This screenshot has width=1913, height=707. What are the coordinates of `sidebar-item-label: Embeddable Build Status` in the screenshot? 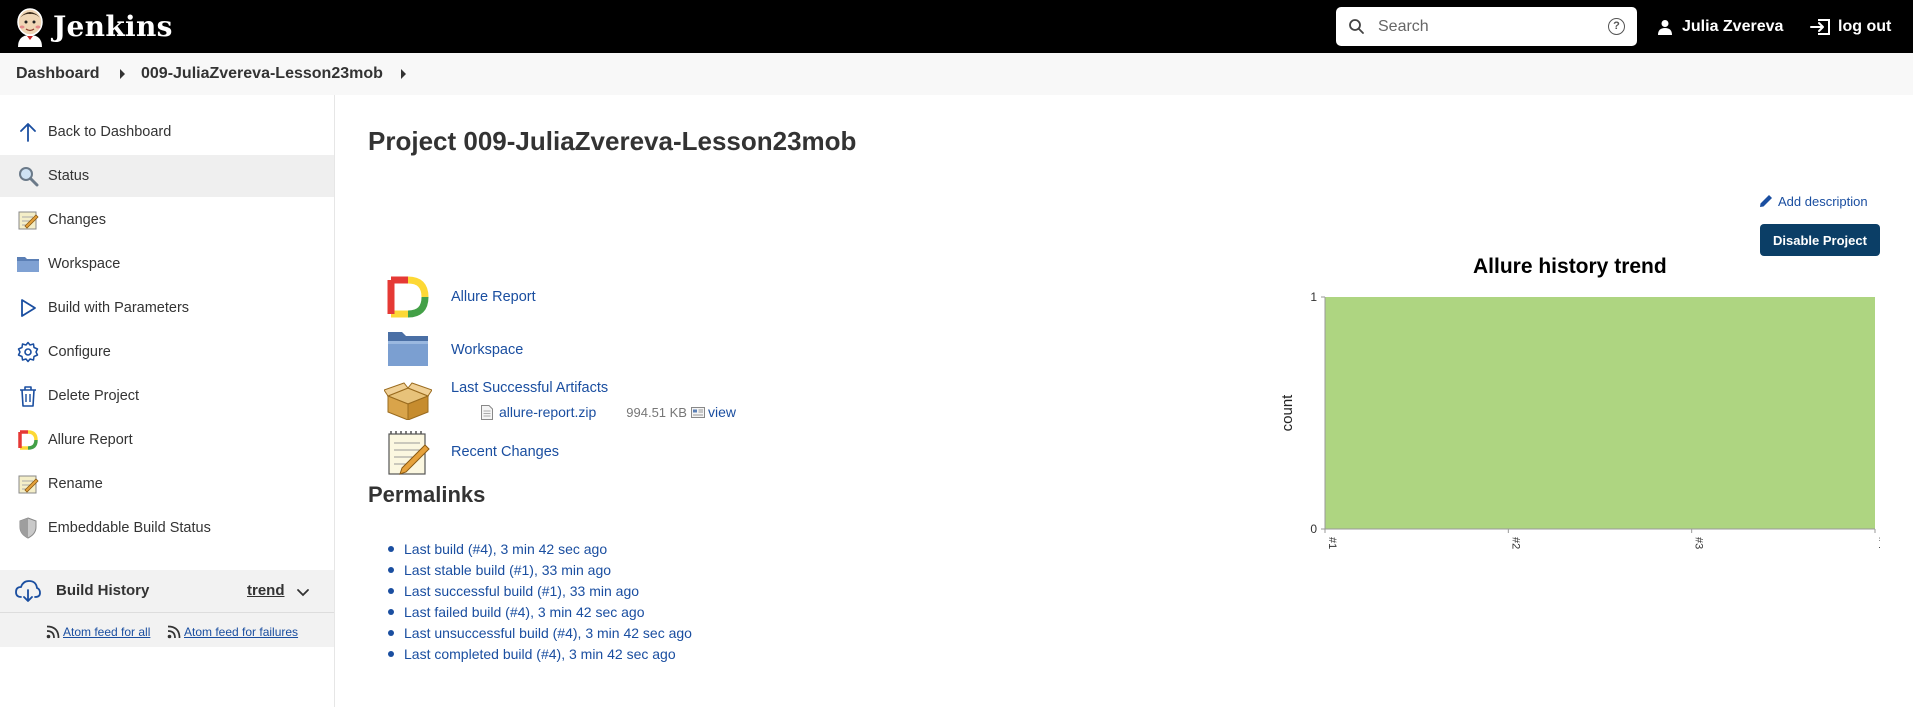 It's located at (129, 528).